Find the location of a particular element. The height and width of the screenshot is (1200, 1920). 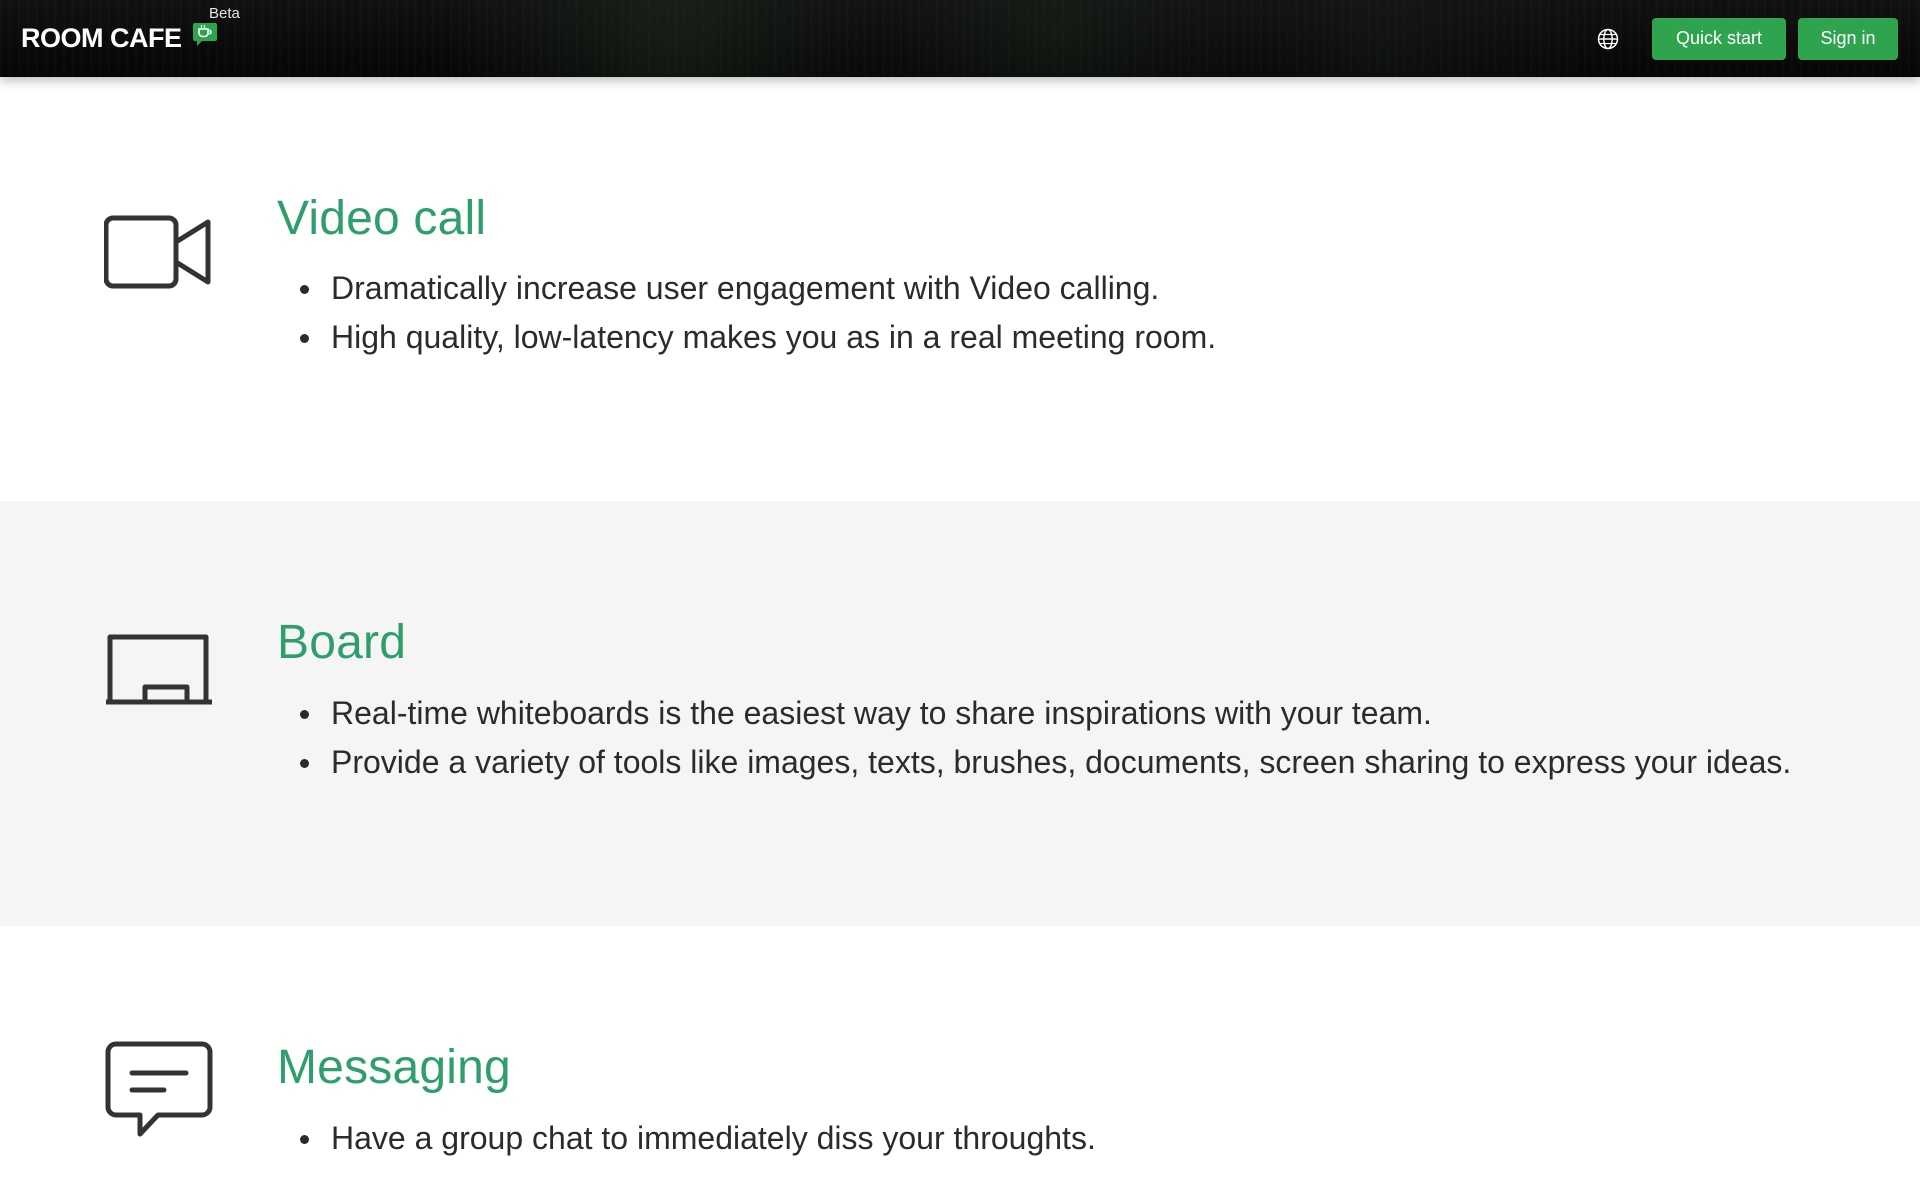

globe-icon is located at coordinates (1608, 38).